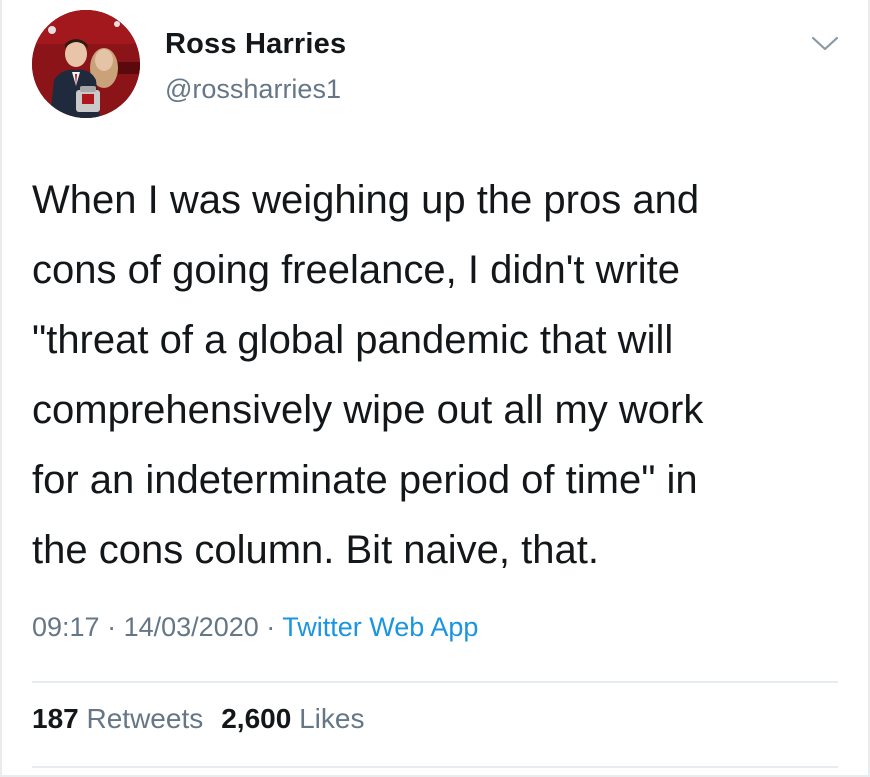  I want to click on tweet-text-line: "threat of a global pandemic that will, so click(353, 340).